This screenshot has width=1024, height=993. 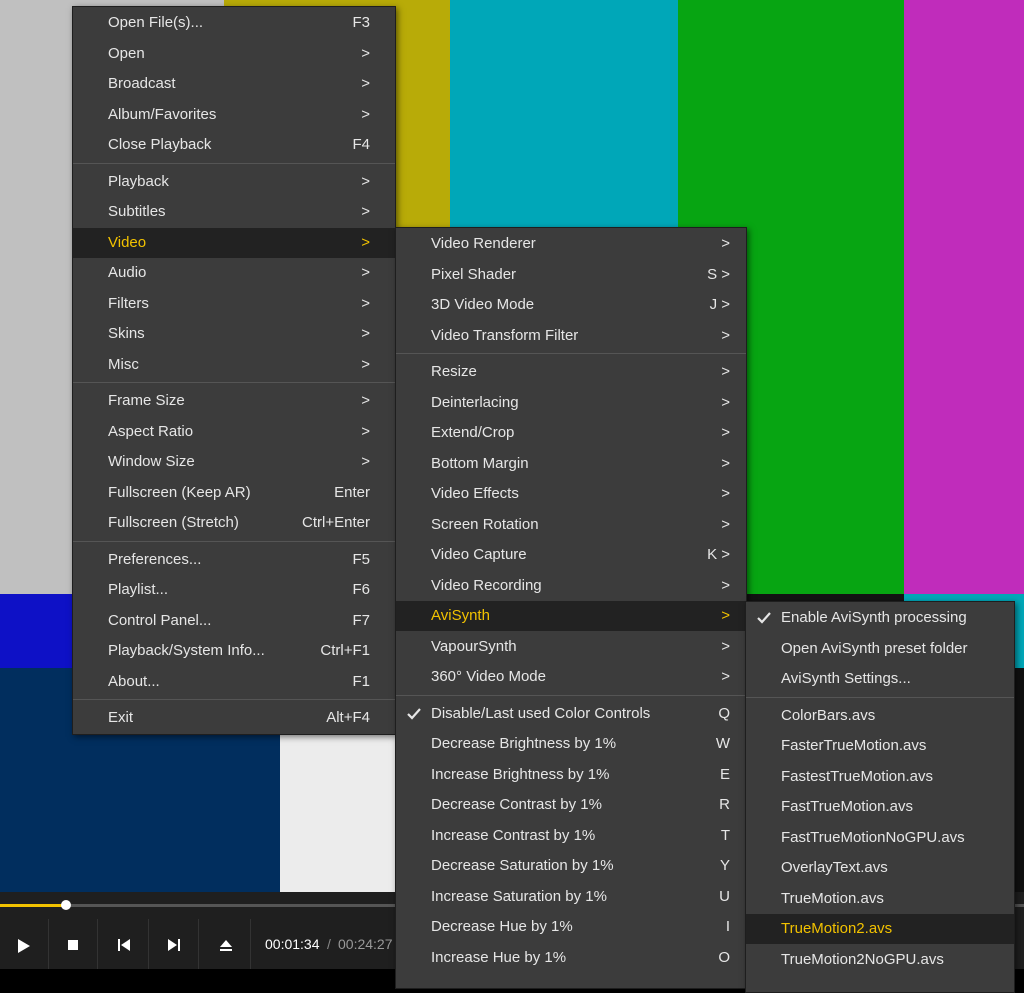 What do you see at coordinates (854, 745) in the screenshot?
I see `menu-item-label: FasterTrueMotion.avs` at bounding box center [854, 745].